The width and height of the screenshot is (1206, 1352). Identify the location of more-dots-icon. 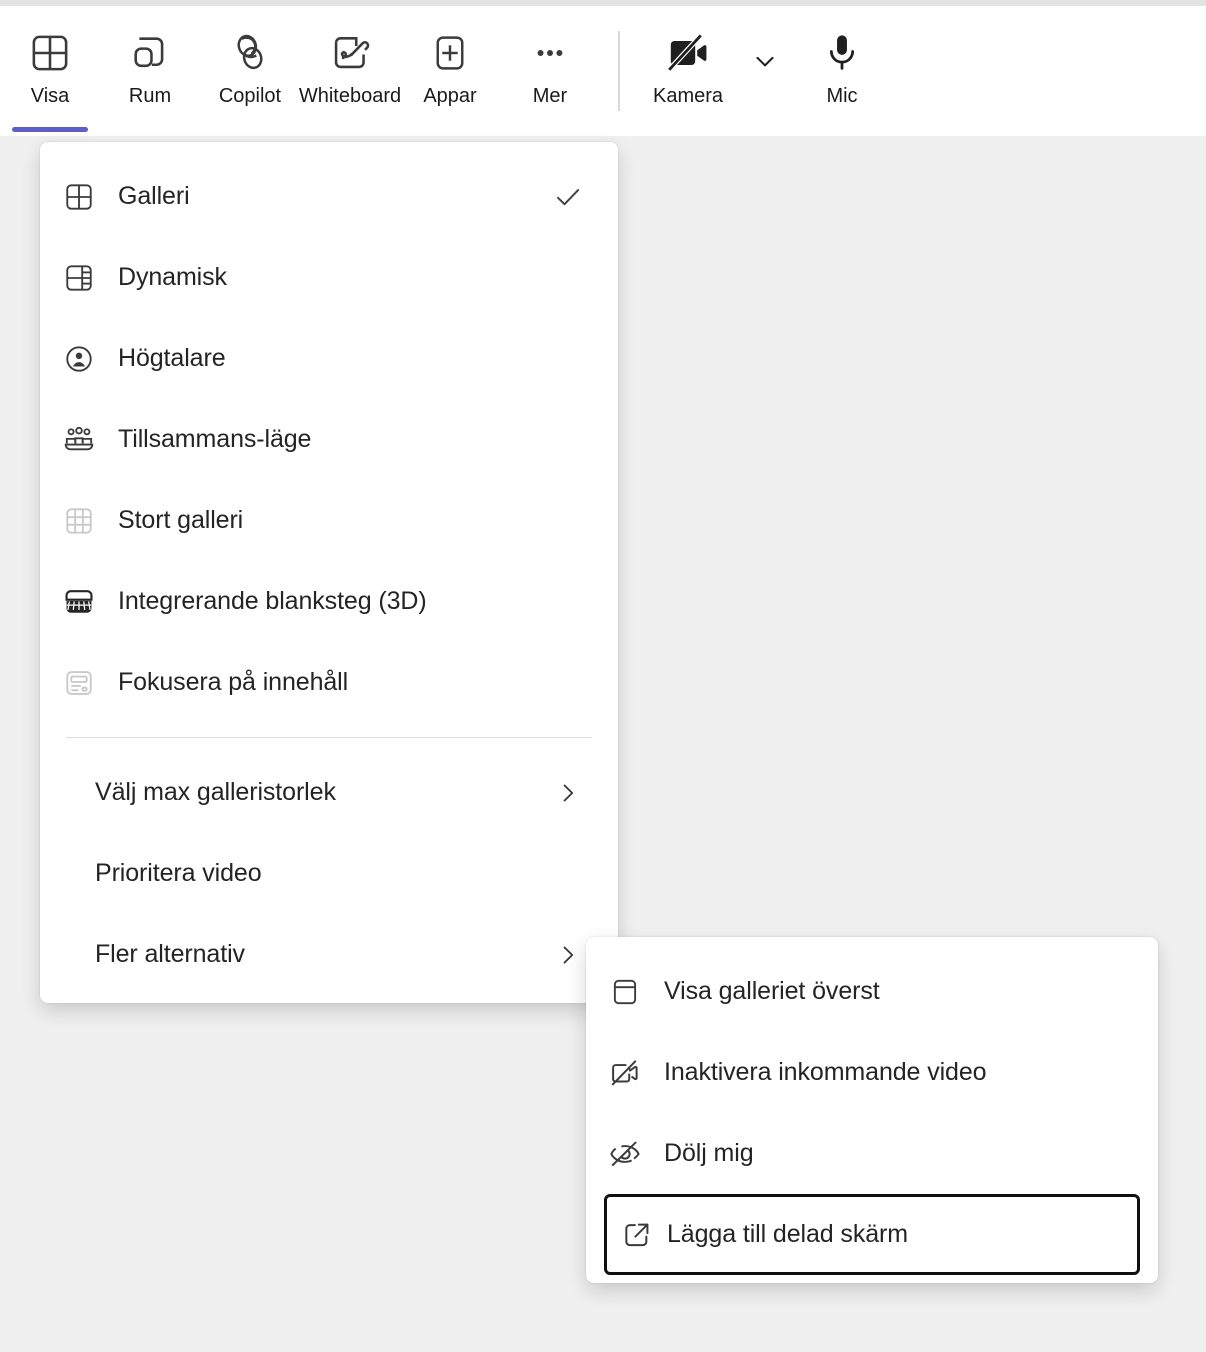
(550, 53).